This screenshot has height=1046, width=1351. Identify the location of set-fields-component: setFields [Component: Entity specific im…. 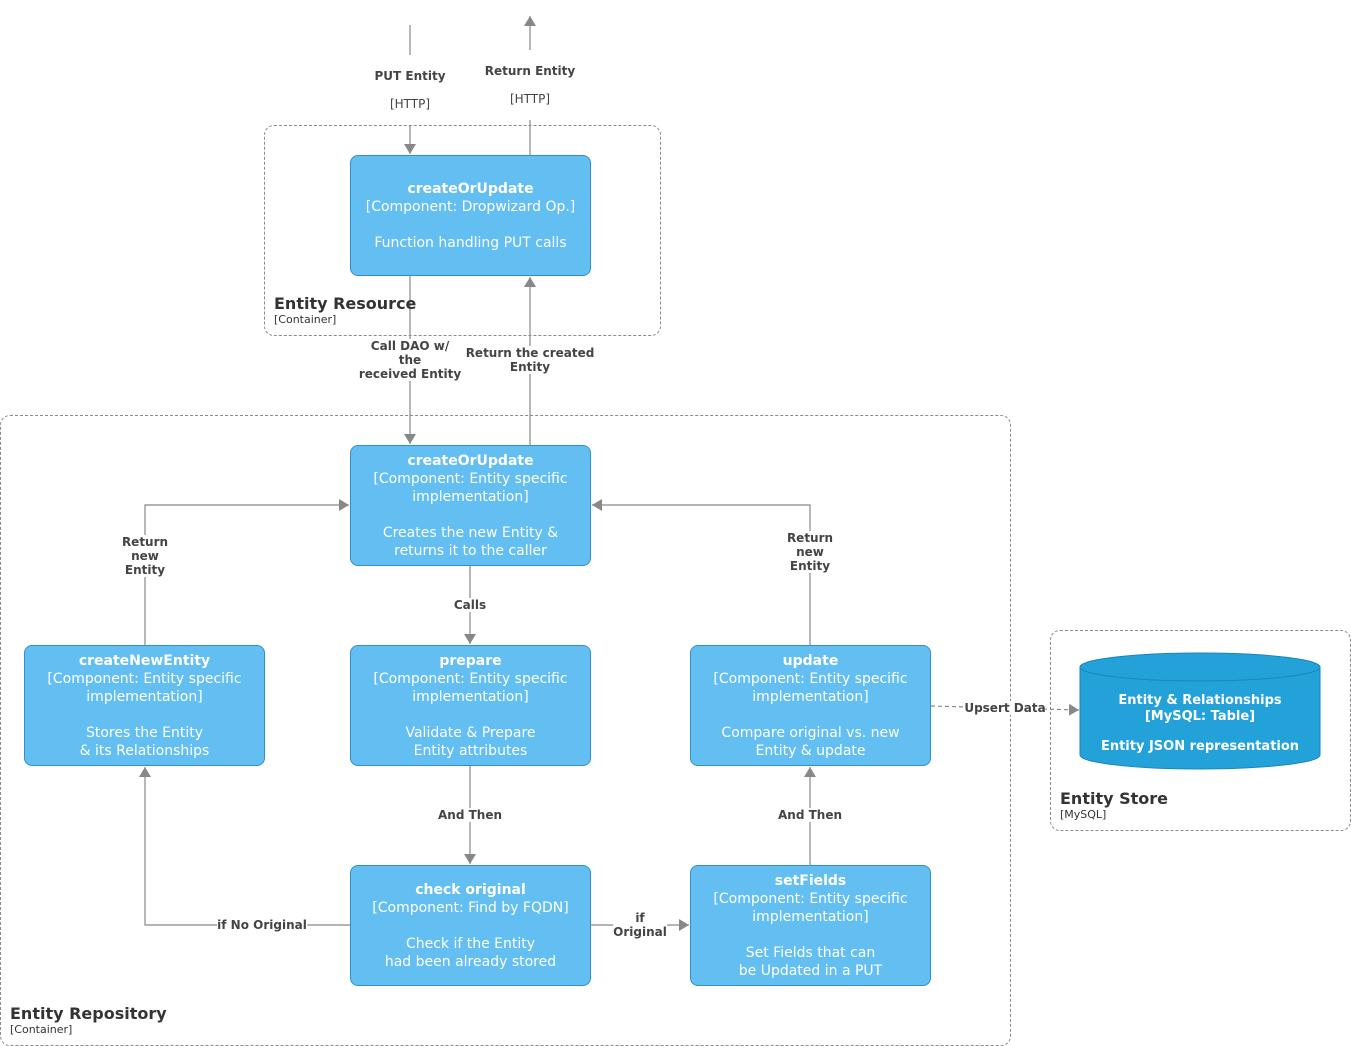
(810, 925).